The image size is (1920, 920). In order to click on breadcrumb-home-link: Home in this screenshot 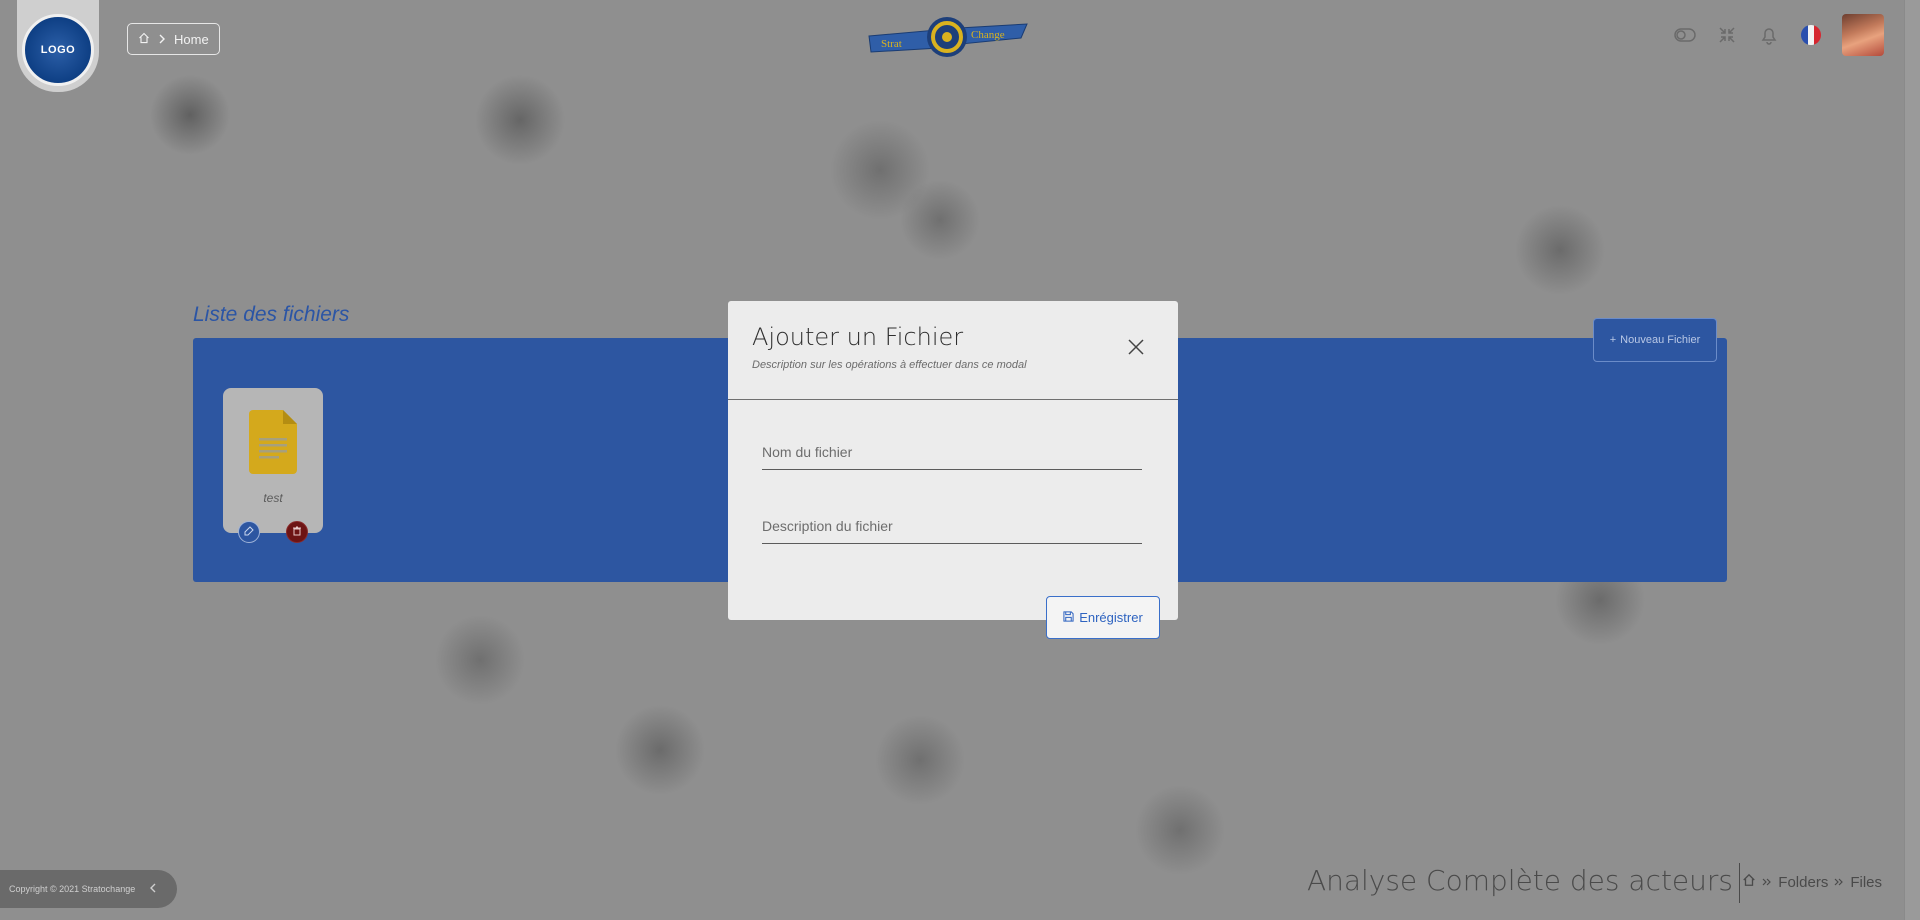, I will do `click(191, 39)`.